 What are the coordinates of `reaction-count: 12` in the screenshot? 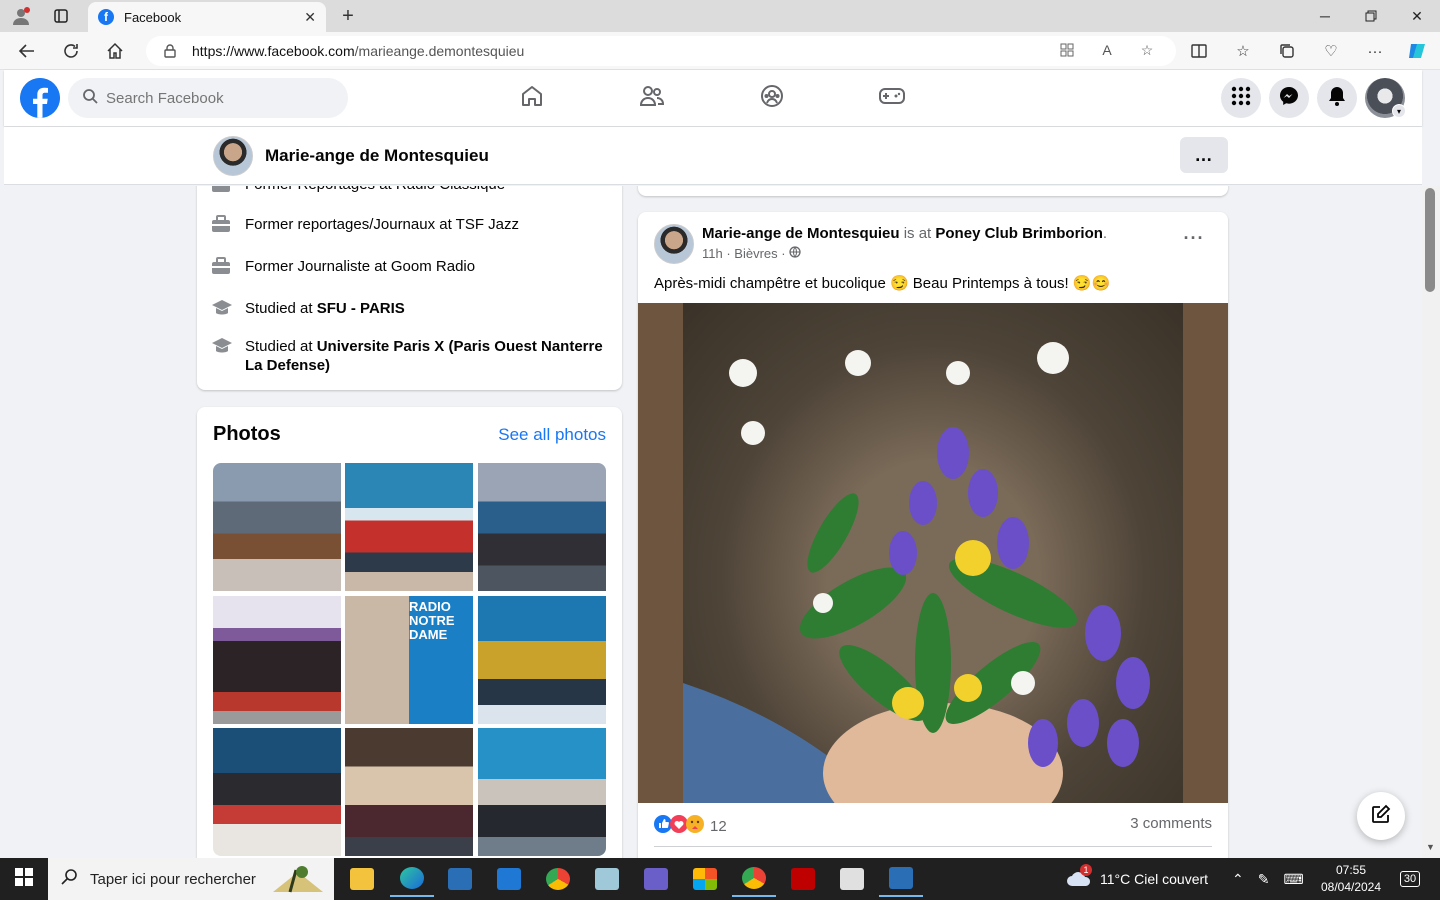 It's located at (718, 826).